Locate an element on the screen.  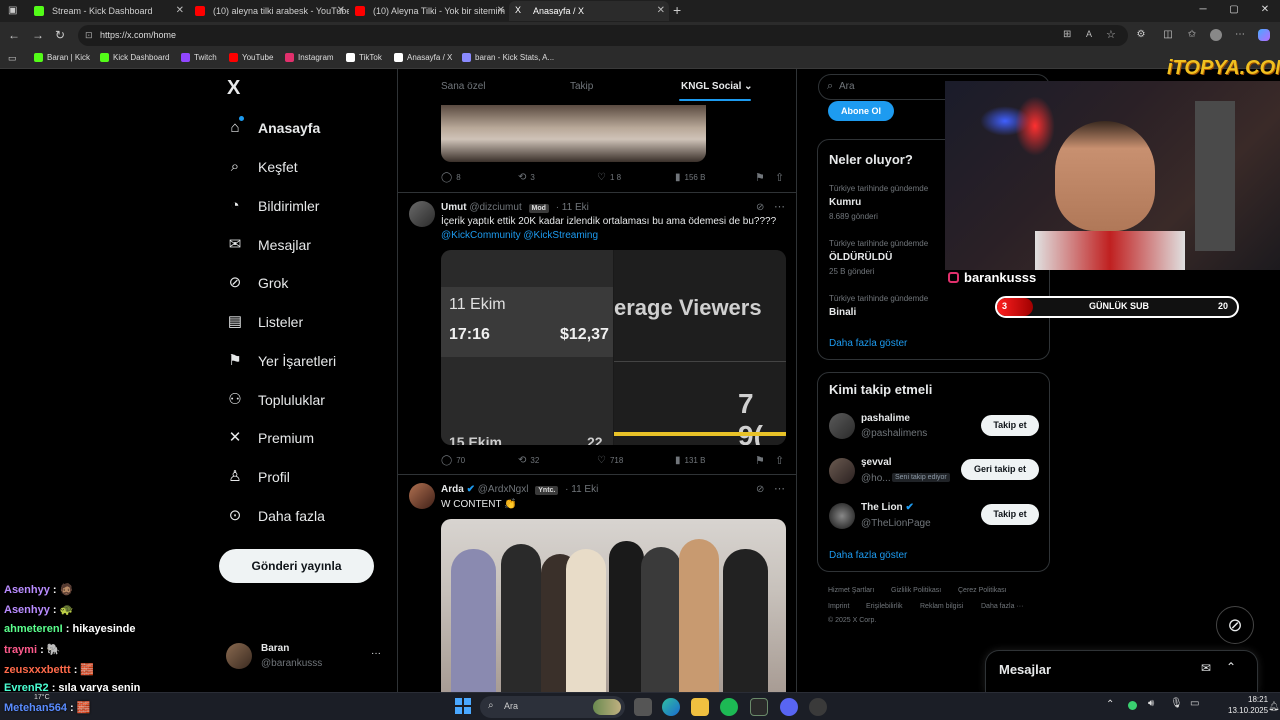
forward-icon: → is located at coordinates (38, 35).